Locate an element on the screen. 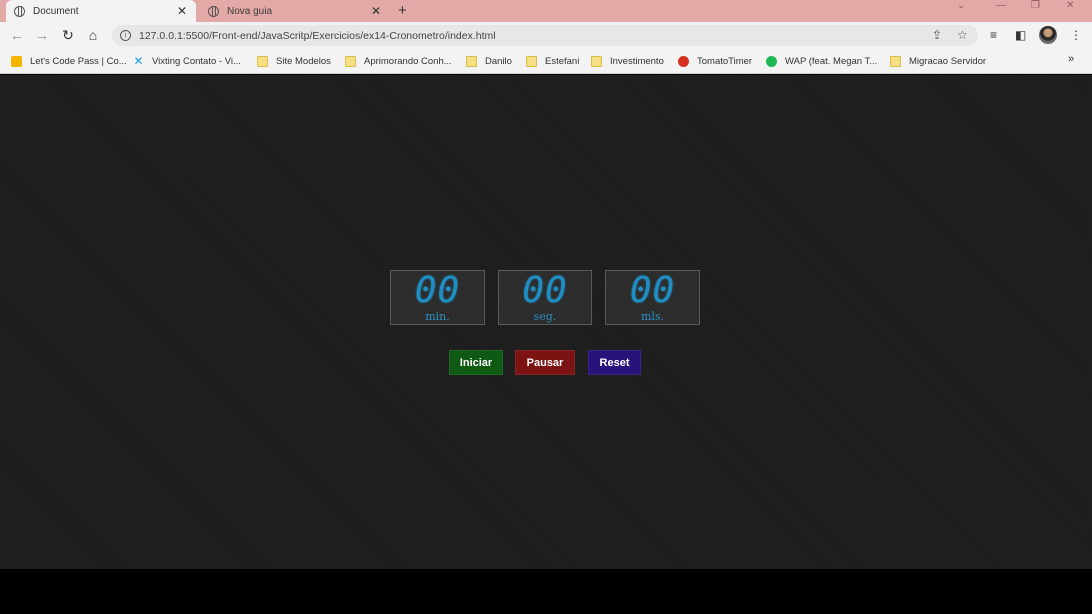  milliseconds-display: 00 mls. is located at coordinates (652, 297).